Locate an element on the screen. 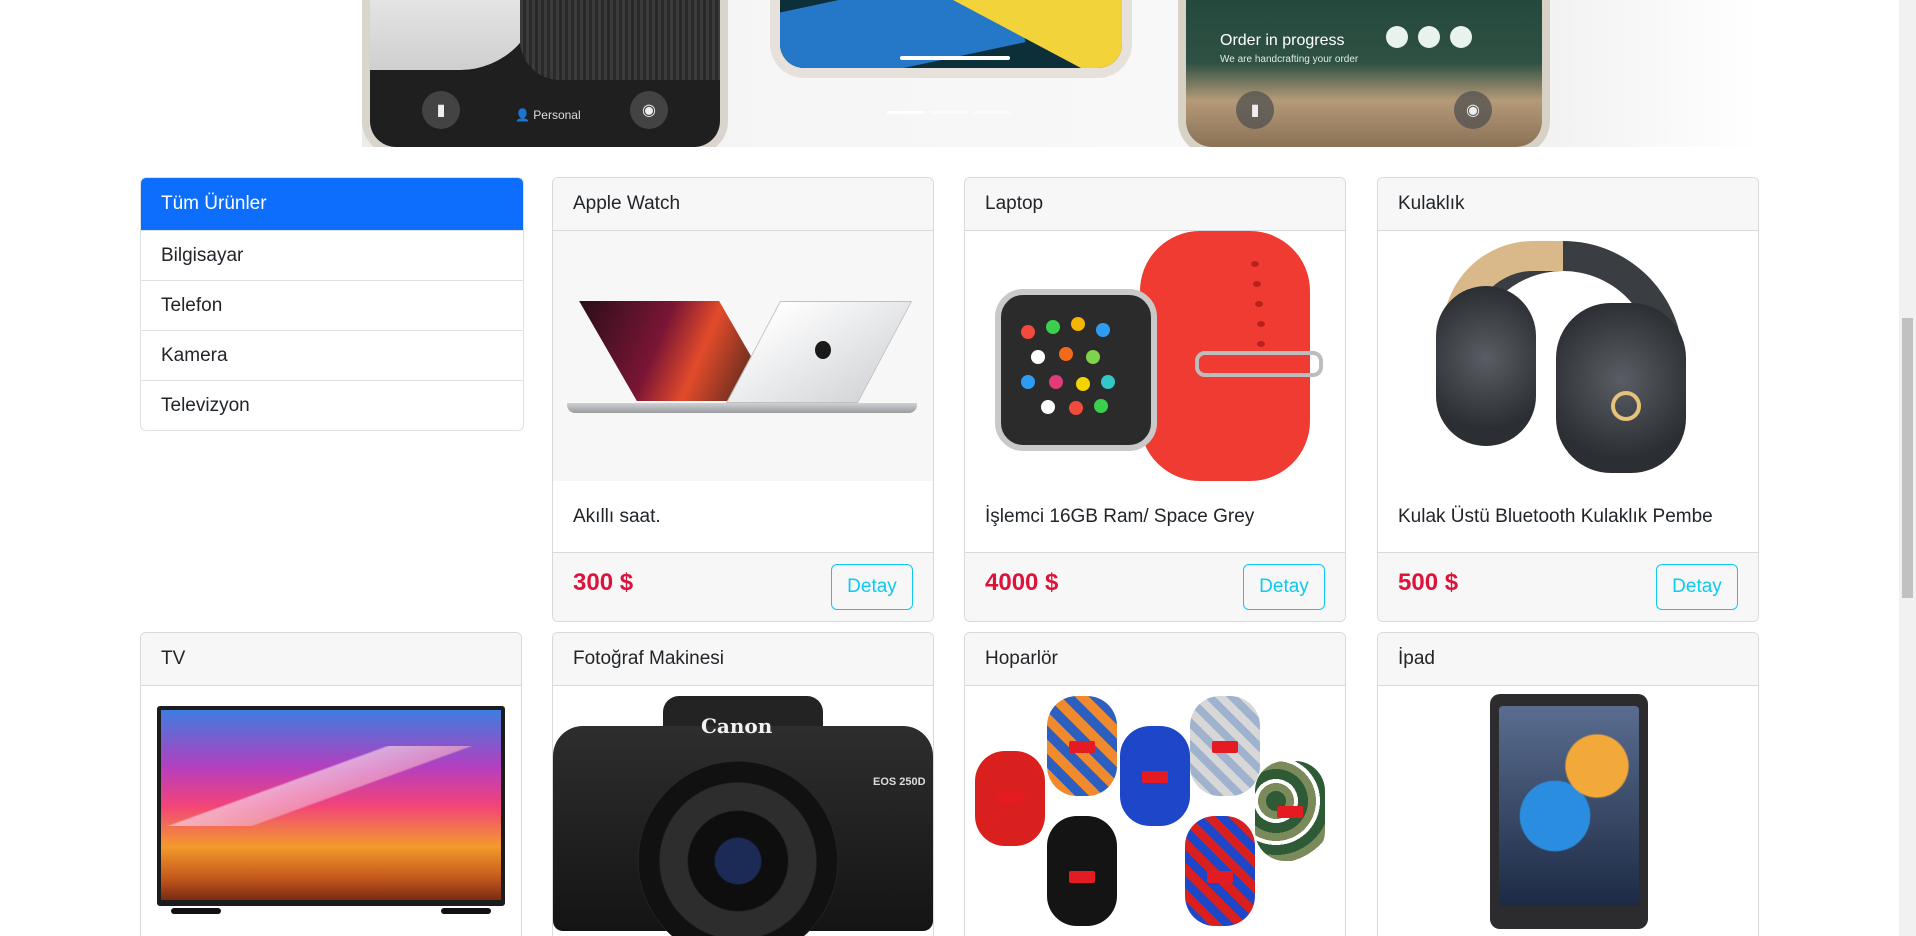 The image size is (1916, 936). product-title: TV is located at coordinates (331, 659).